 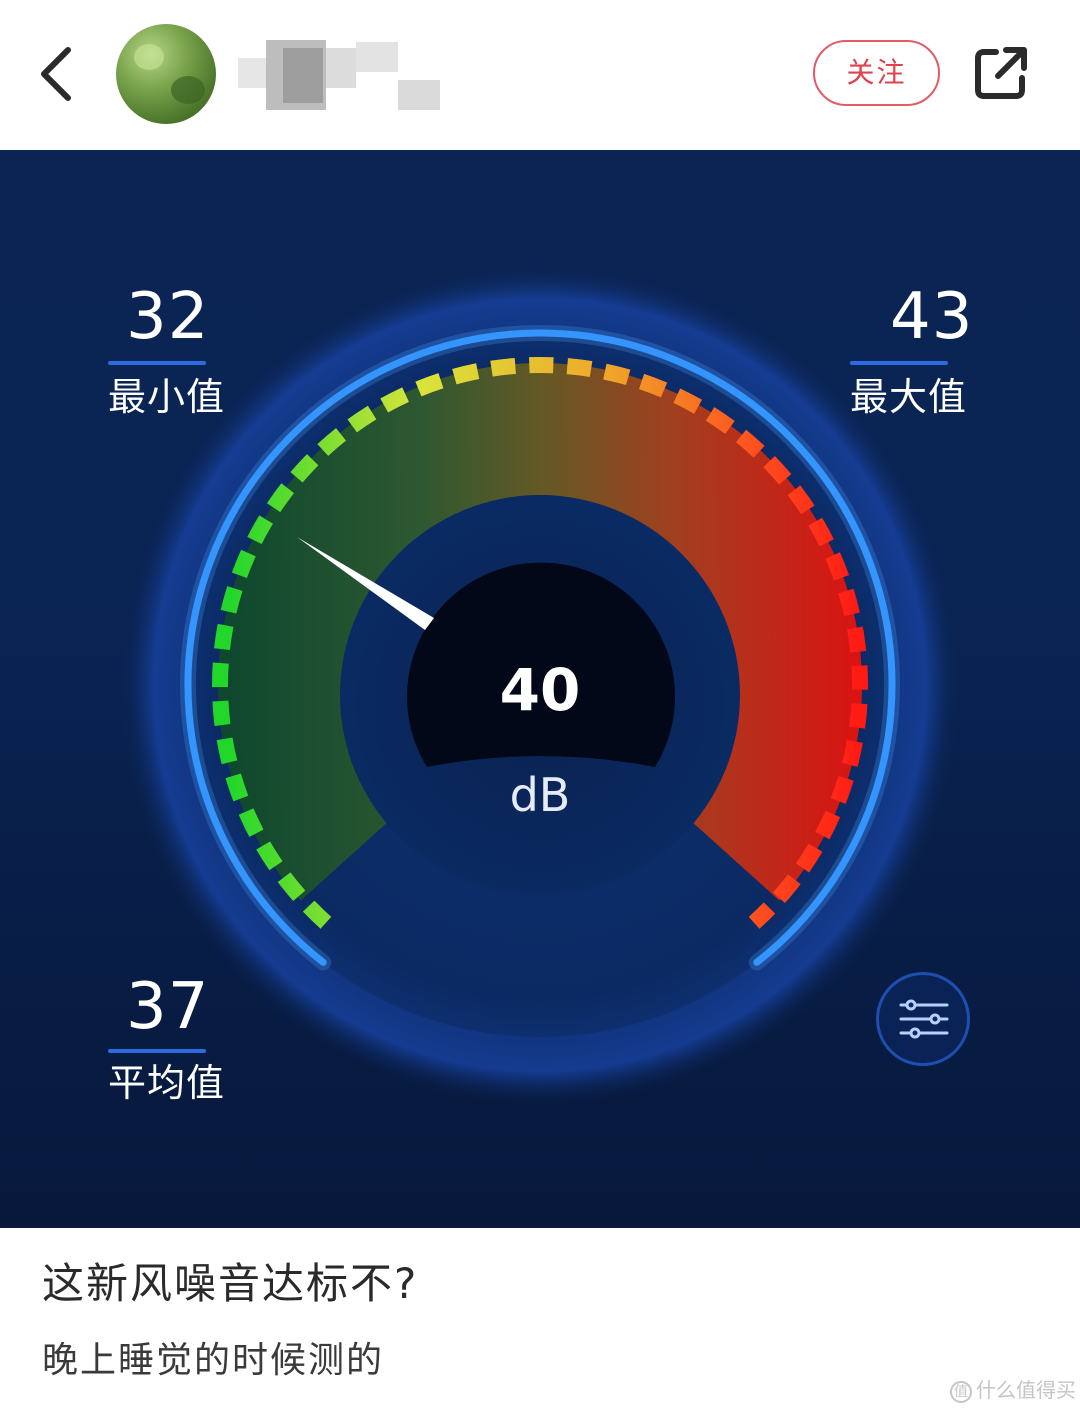 What do you see at coordinates (60, 74) in the screenshot?
I see `back-icon` at bounding box center [60, 74].